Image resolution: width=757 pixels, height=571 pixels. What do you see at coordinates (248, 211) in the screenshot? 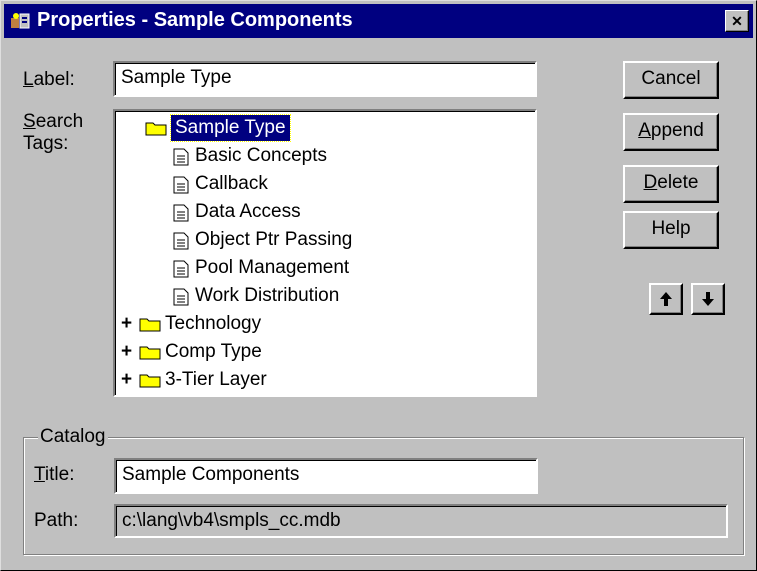
I see `tree-item-label: Data Access` at bounding box center [248, 211].